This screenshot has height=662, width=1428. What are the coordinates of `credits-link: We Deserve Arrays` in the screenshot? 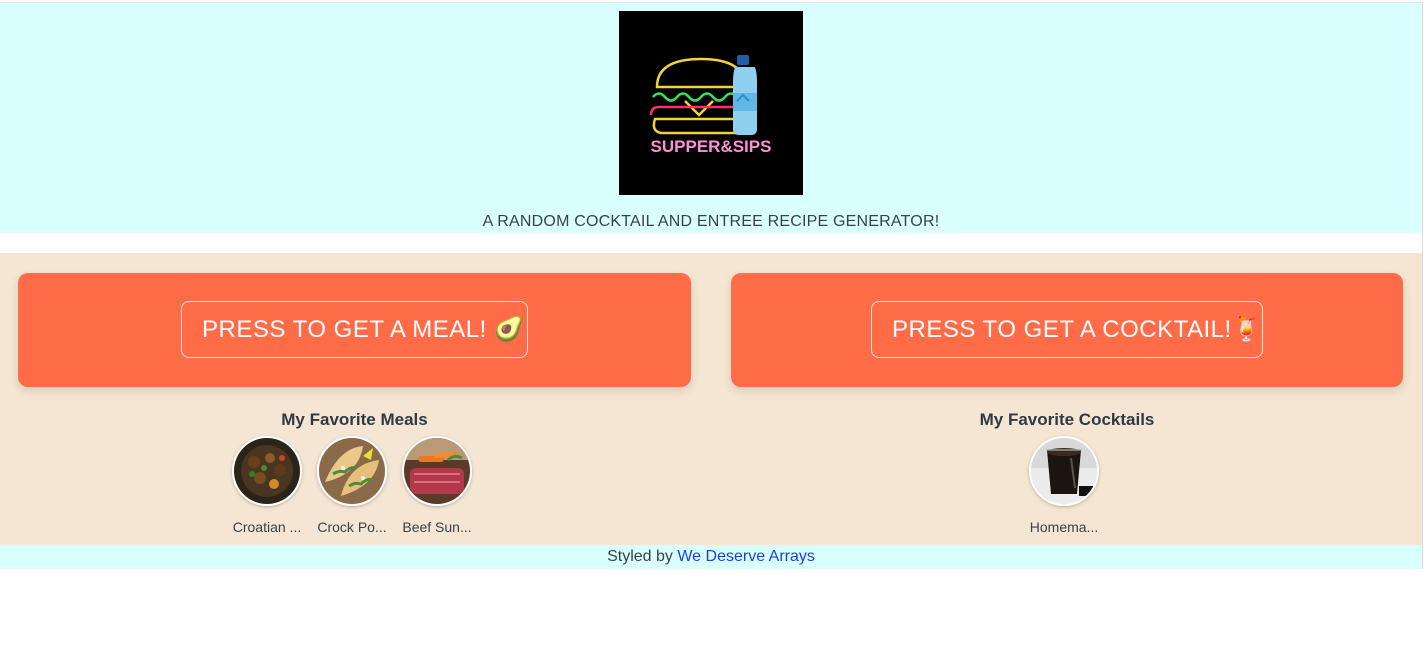 It's located at (746, 556).